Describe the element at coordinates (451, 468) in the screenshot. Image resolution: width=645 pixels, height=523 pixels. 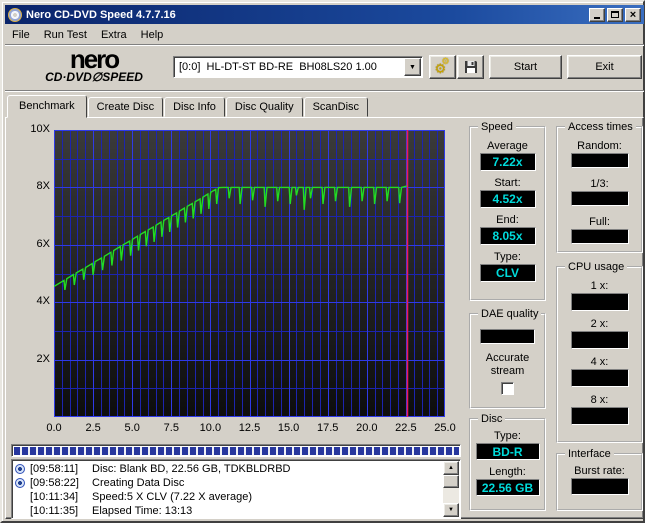
I see `scroll-up-button: ▲` at that location.